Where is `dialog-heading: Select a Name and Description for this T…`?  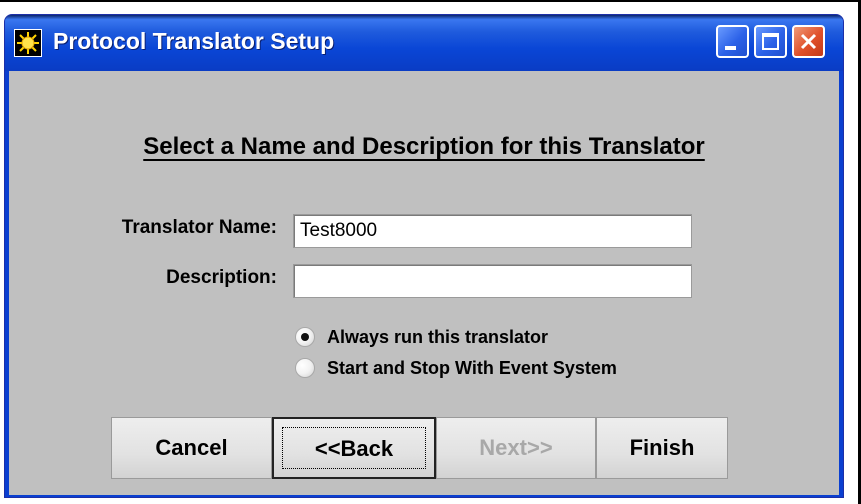
dialog-heading: Select a Name and Description for this T… is located at coordinates (424, 146).